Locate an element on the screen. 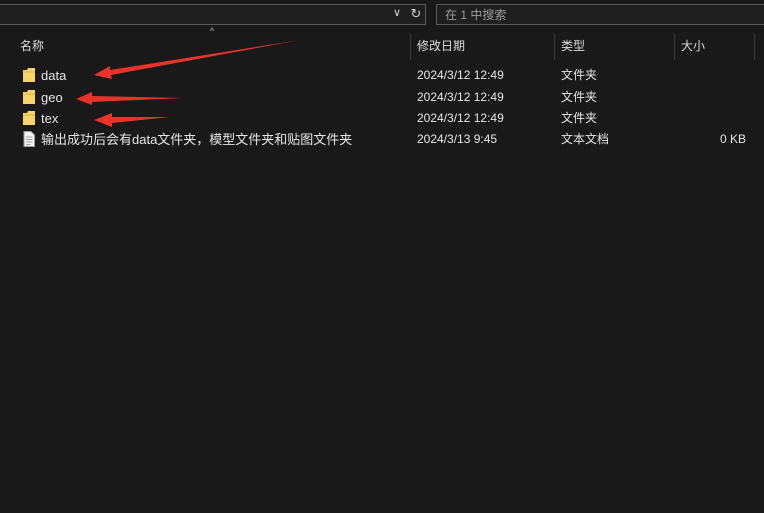 This screenshot has width=764, height=513. column-header-date: 修改日期 is located at coordinates (441, 46).